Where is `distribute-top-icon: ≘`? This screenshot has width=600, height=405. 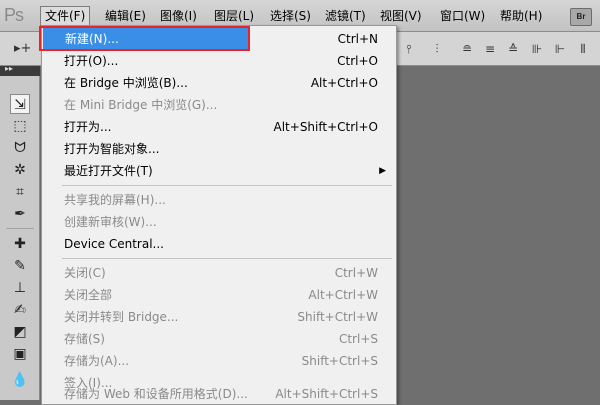
distribute-top-icon: ≘ is located at coordinates (467, 49).